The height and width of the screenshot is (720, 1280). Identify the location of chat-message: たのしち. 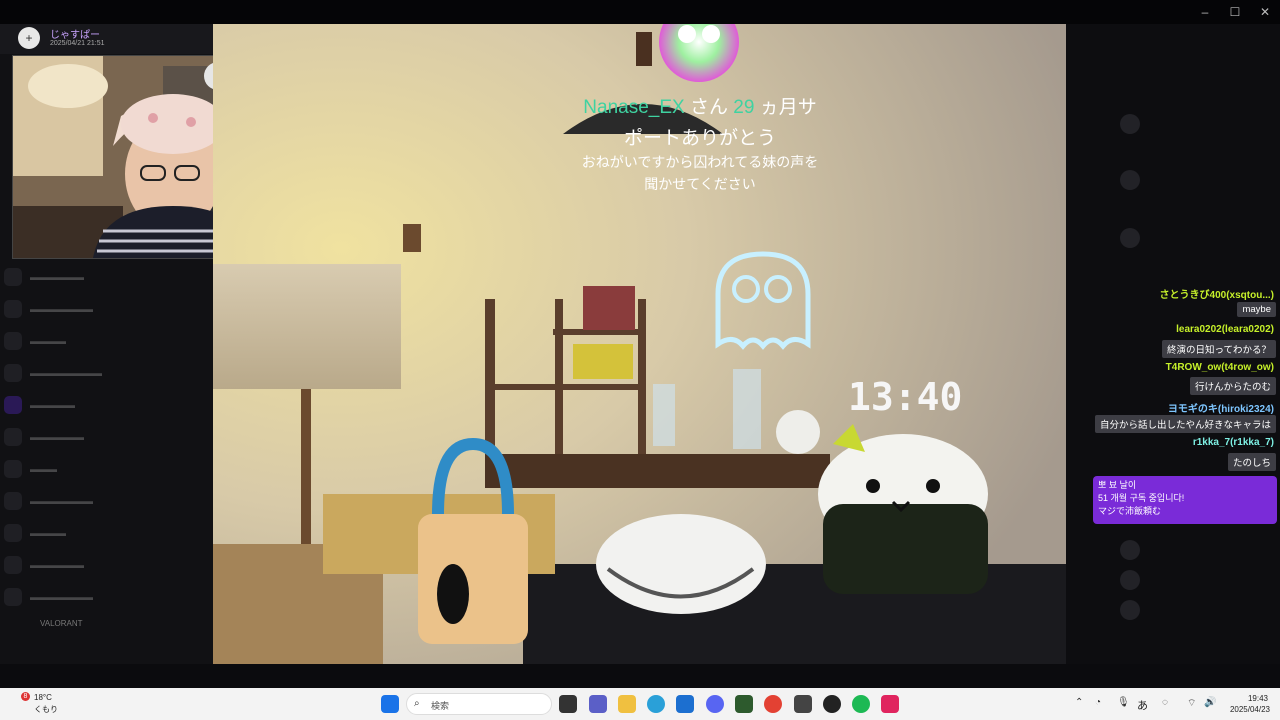
(1251, 462).